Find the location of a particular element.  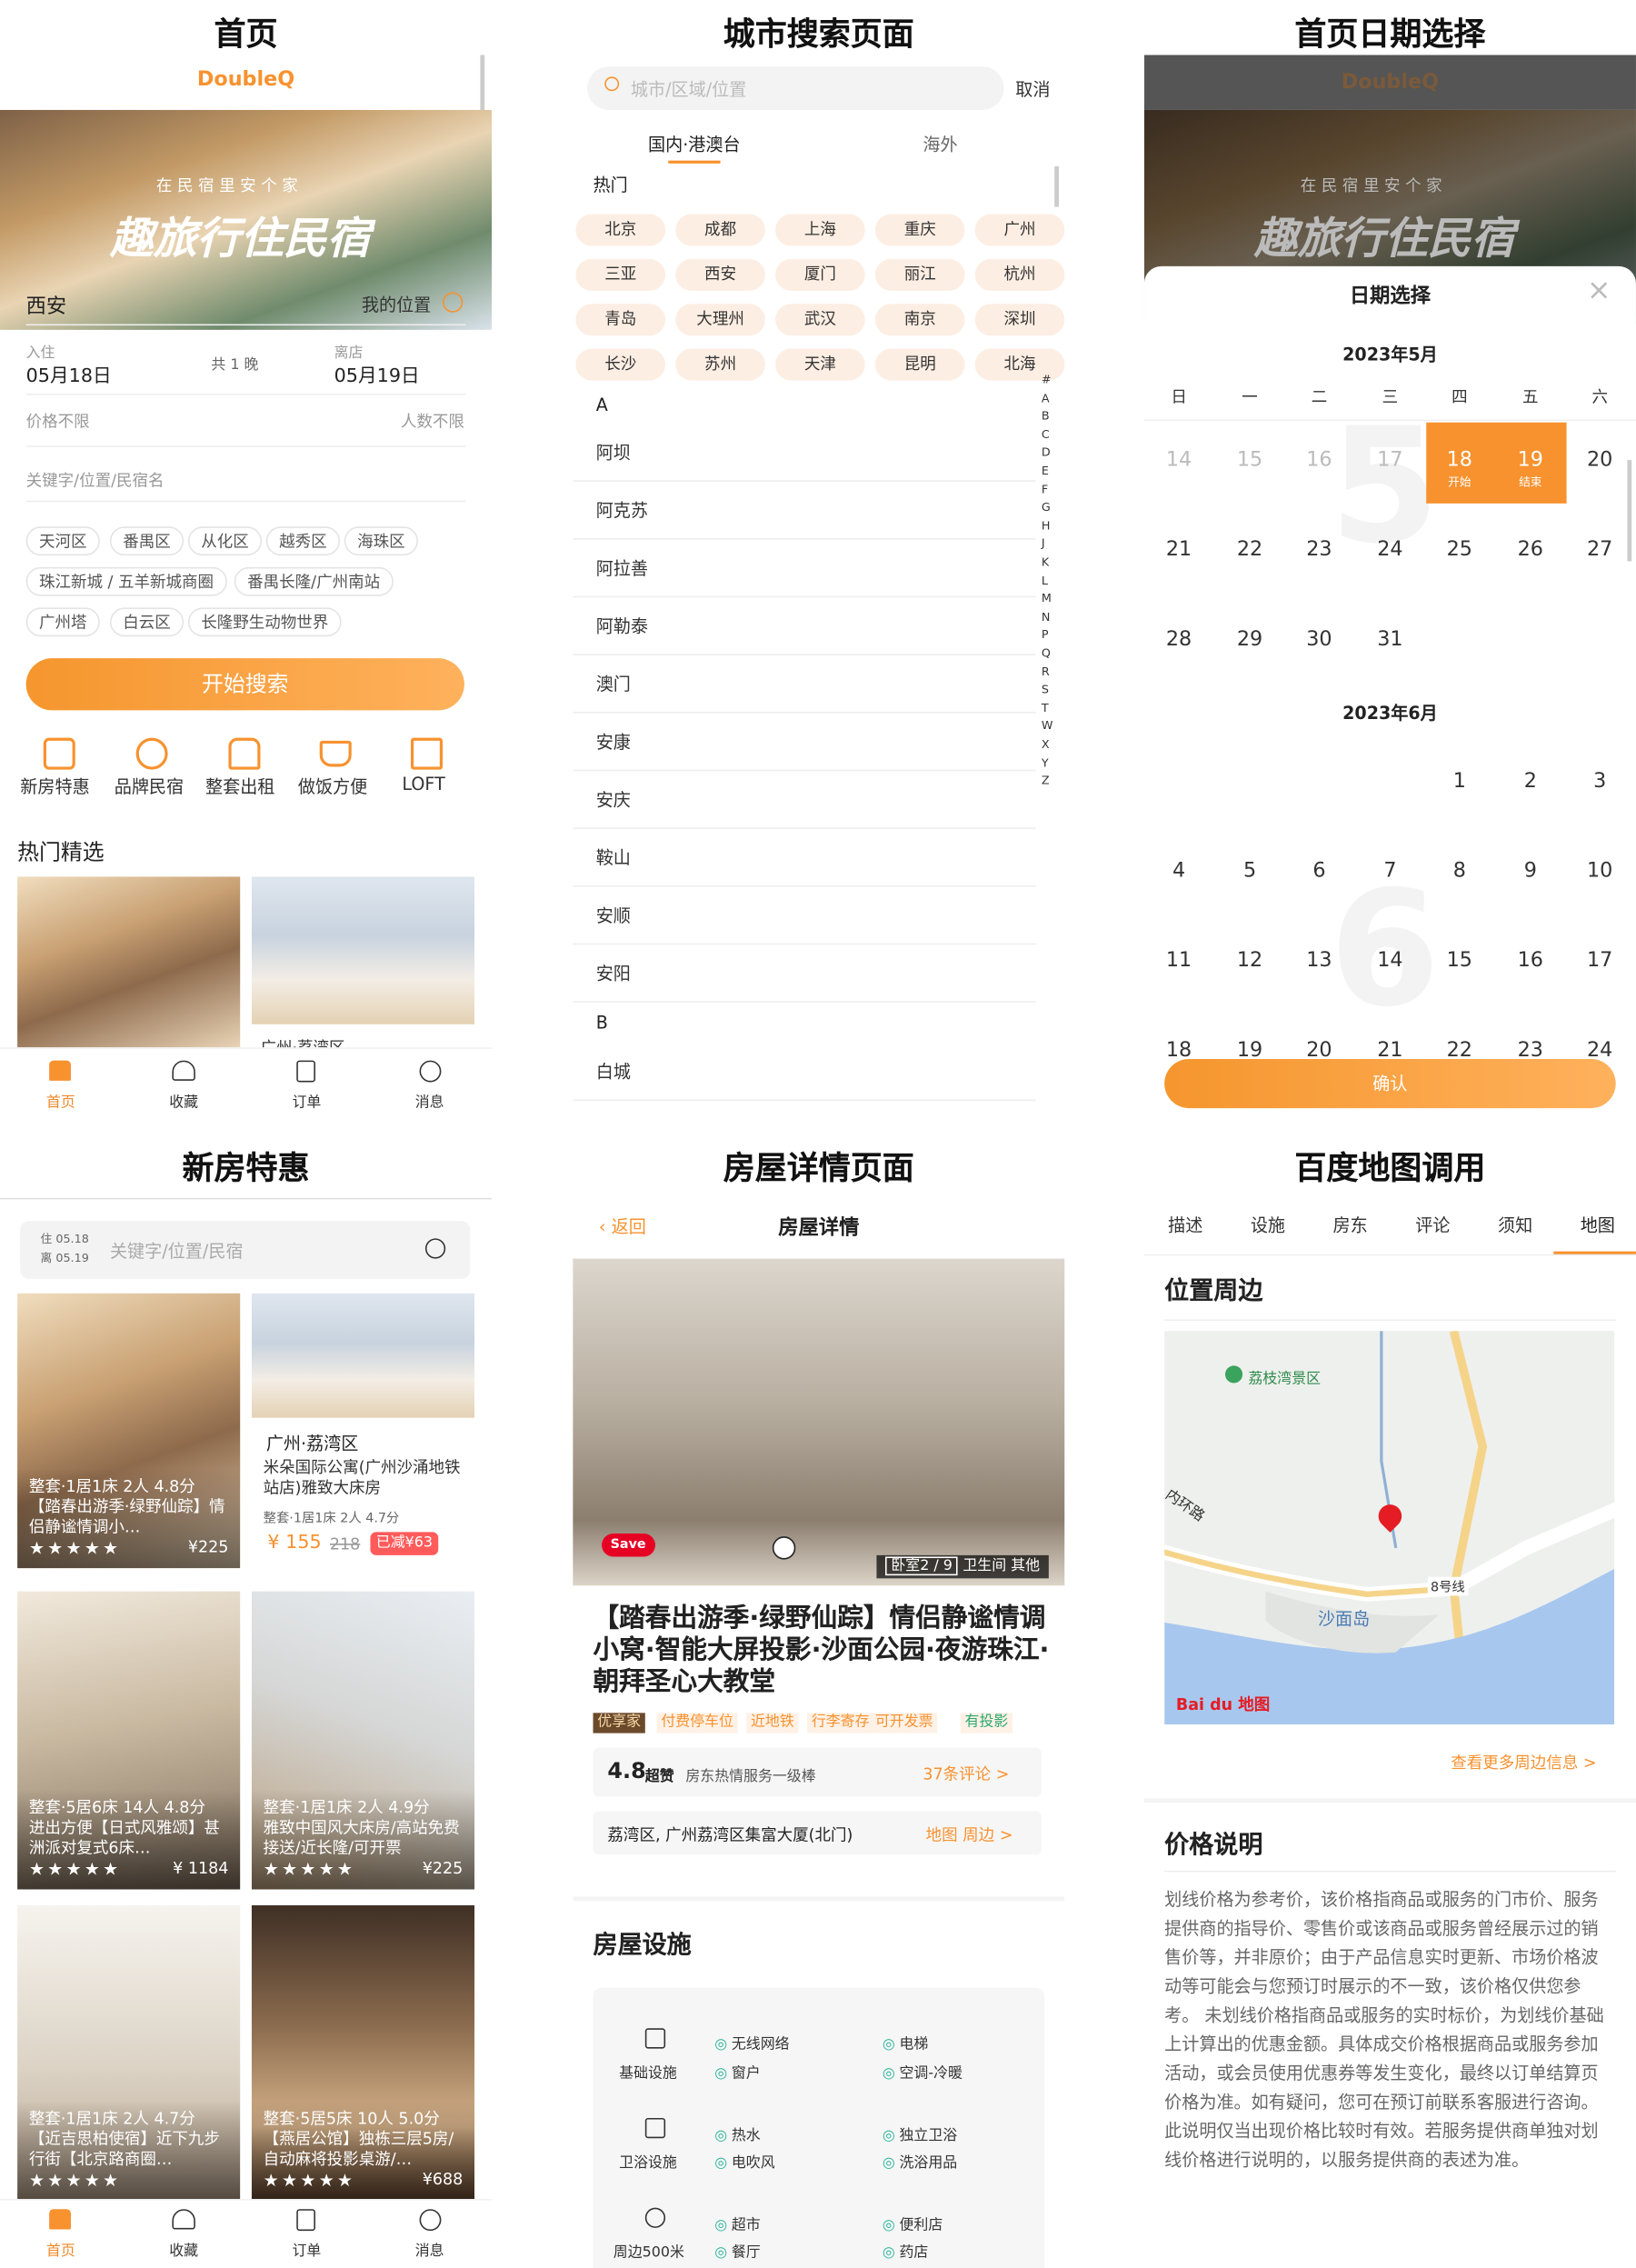

city-list-item: 安康 is located at coordinates (804, 743).